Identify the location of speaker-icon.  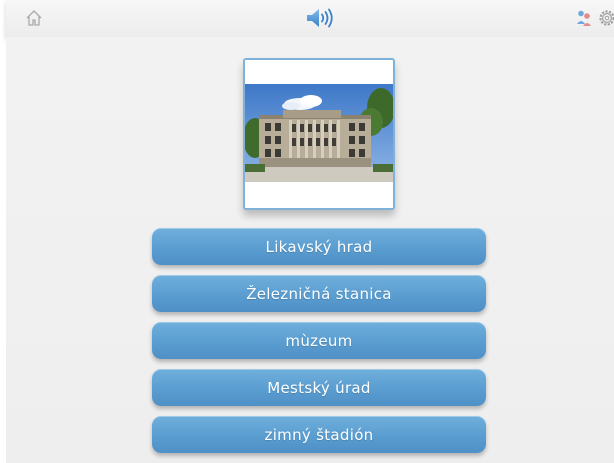
(320, 18).